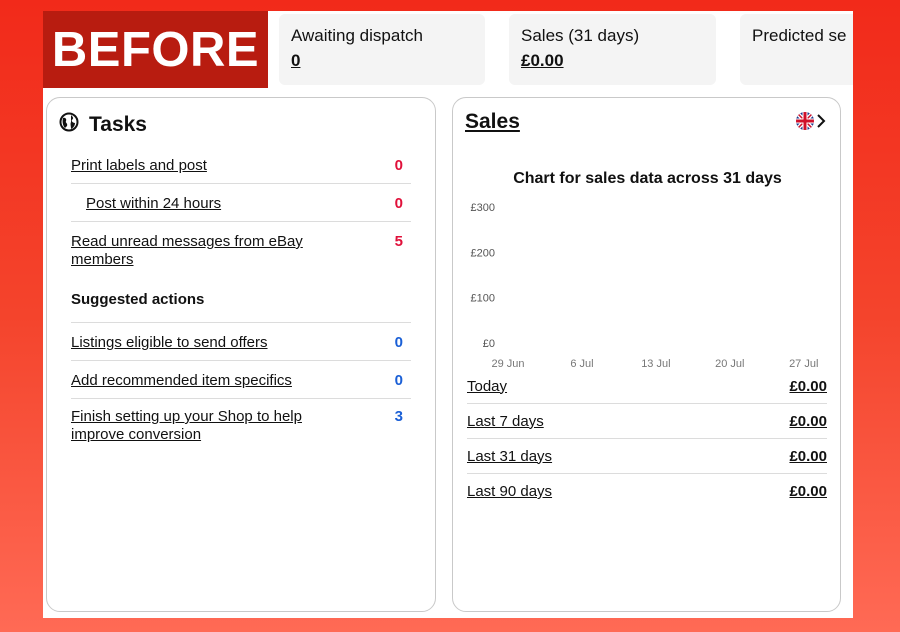  Describe the element at coordinates (509, 456) in the screenshot. I see `period-link-last-31-days: Last 31 days` at that location.